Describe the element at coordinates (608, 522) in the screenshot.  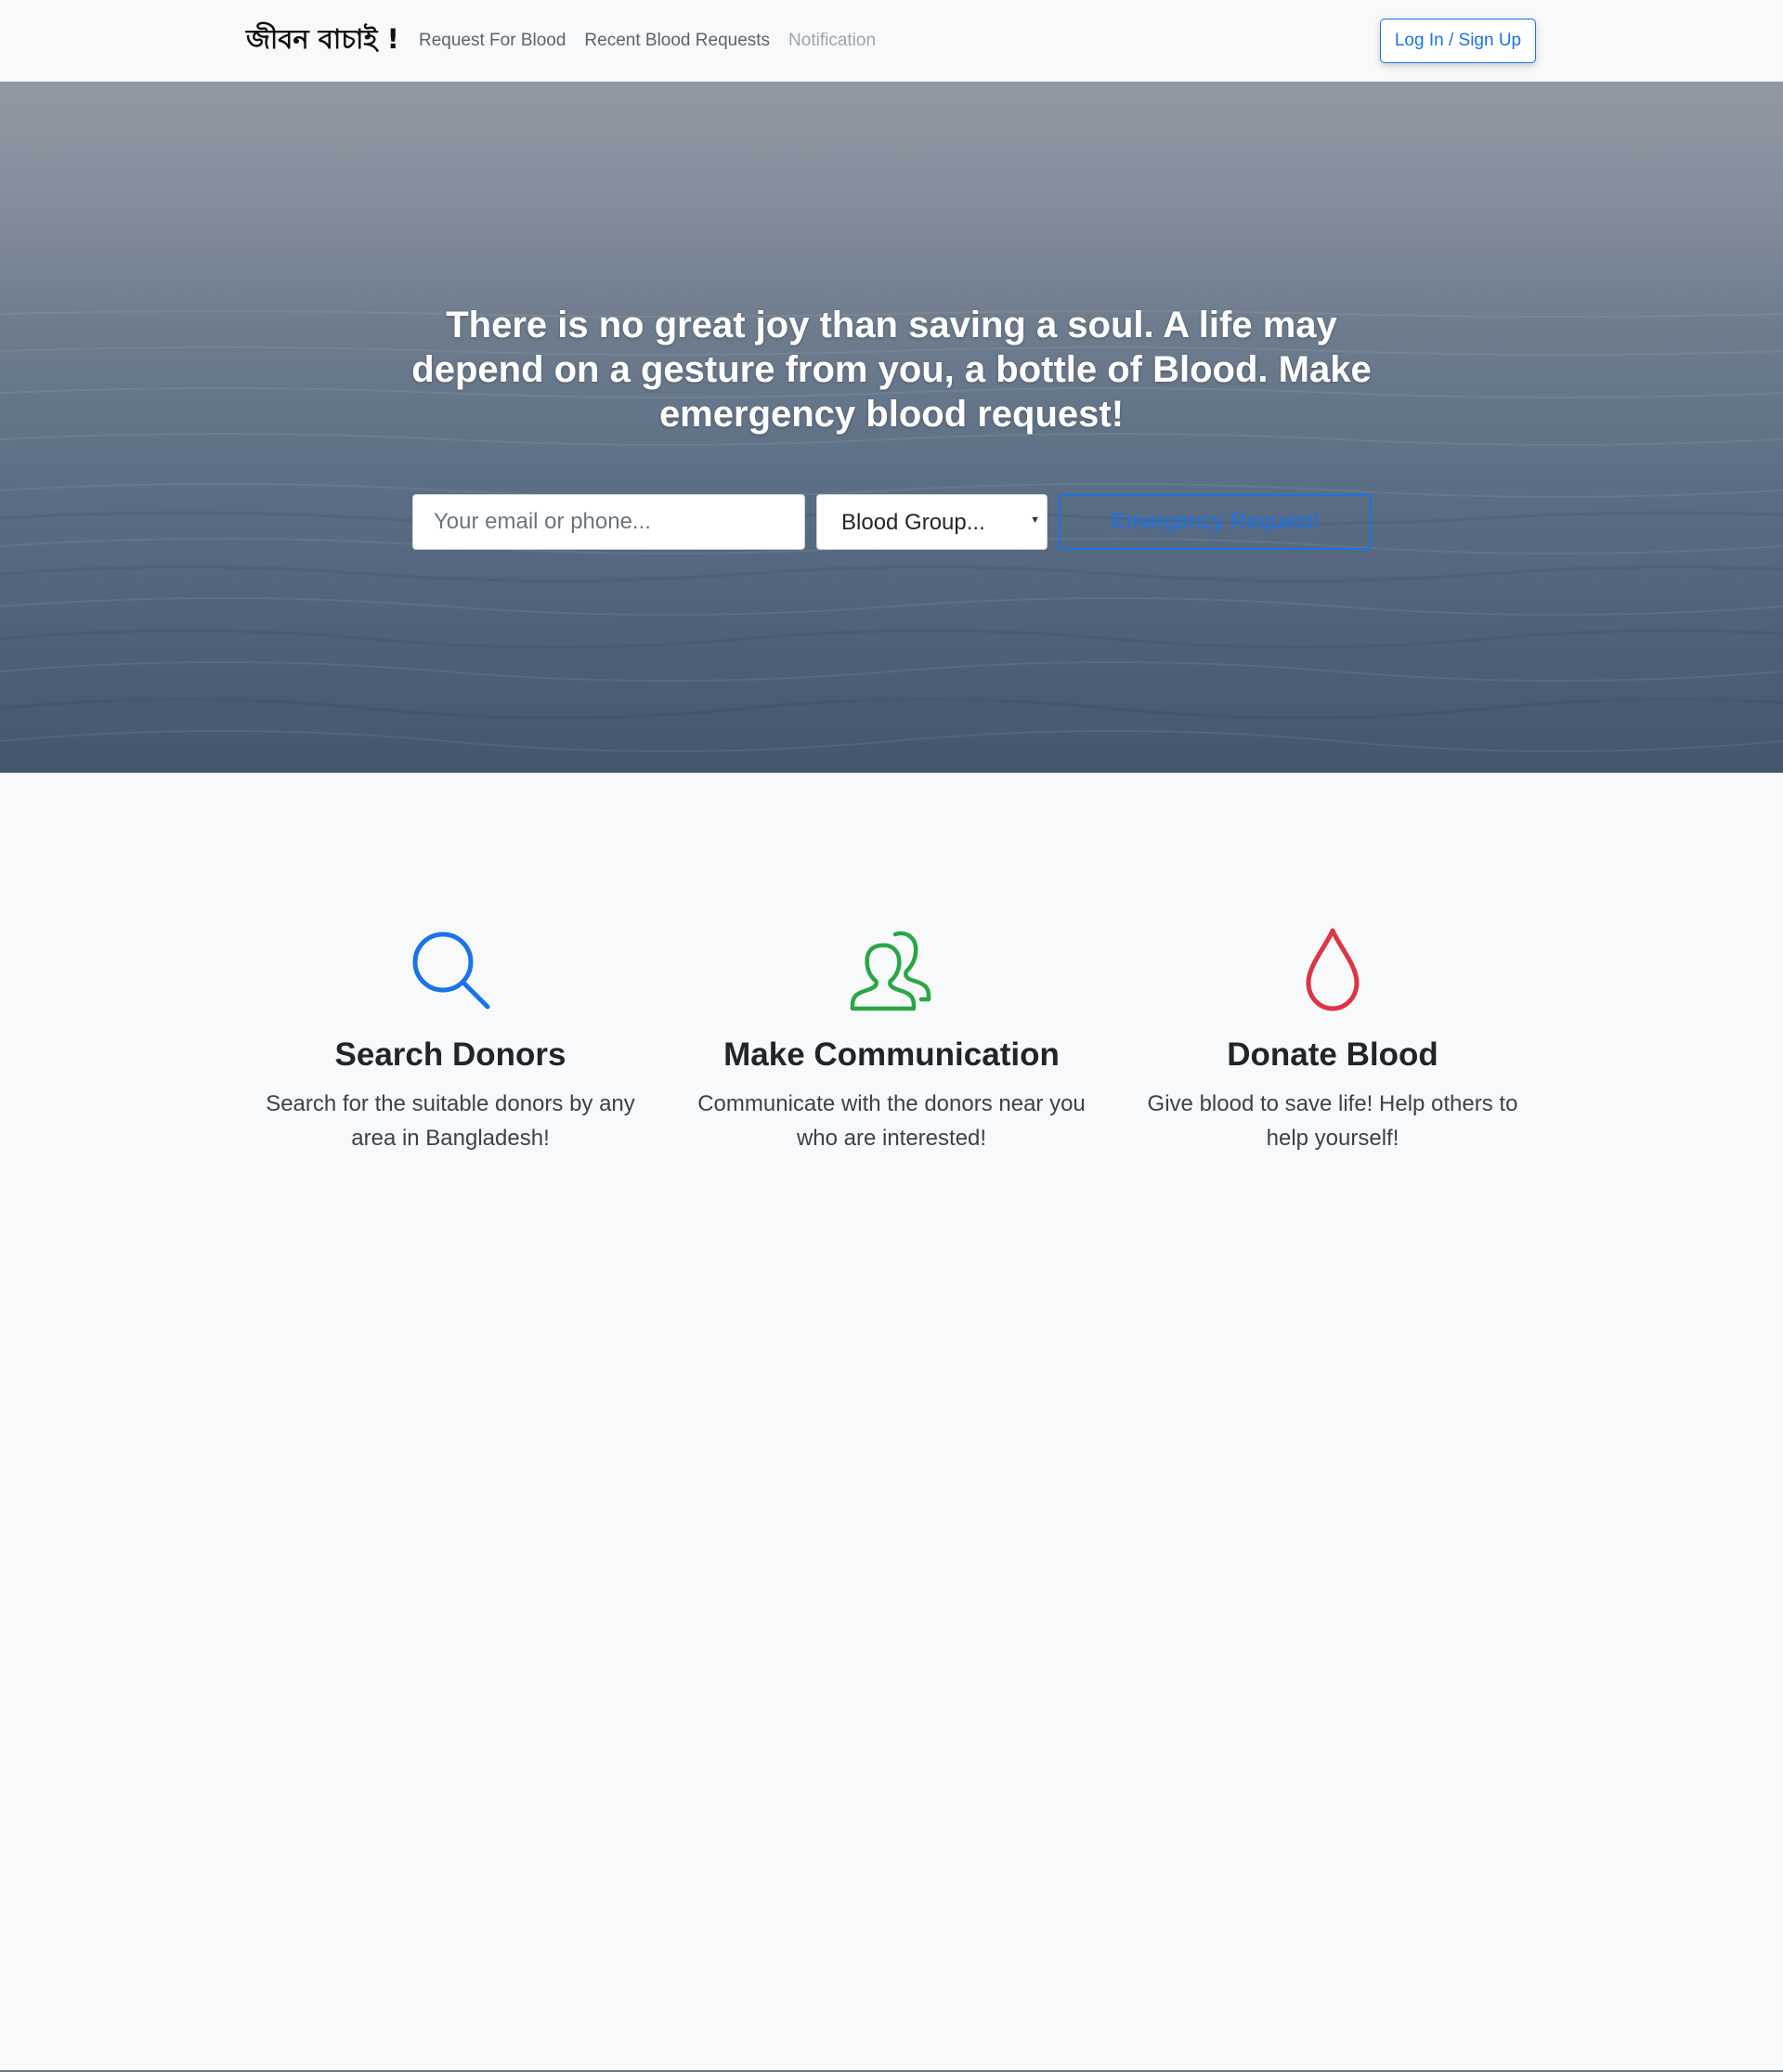
I see `contact-input` at that location.